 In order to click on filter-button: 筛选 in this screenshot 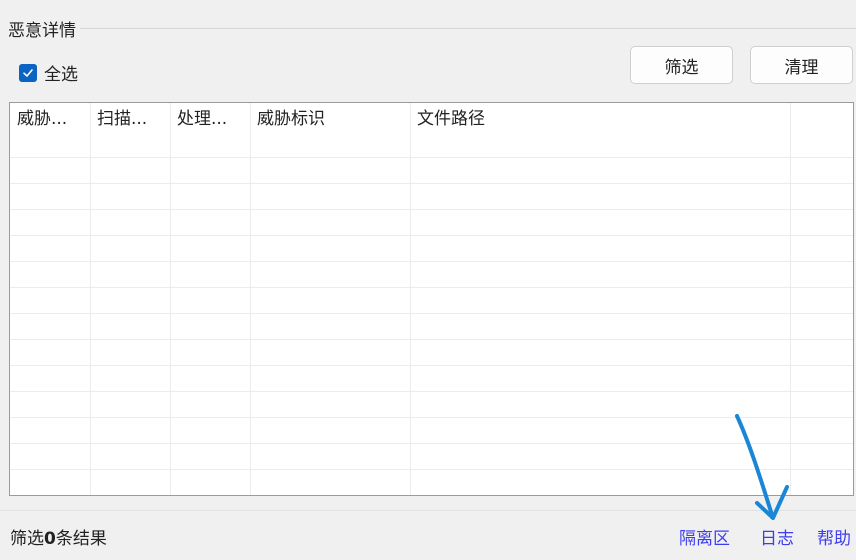, I will do `click(681, 65)`.